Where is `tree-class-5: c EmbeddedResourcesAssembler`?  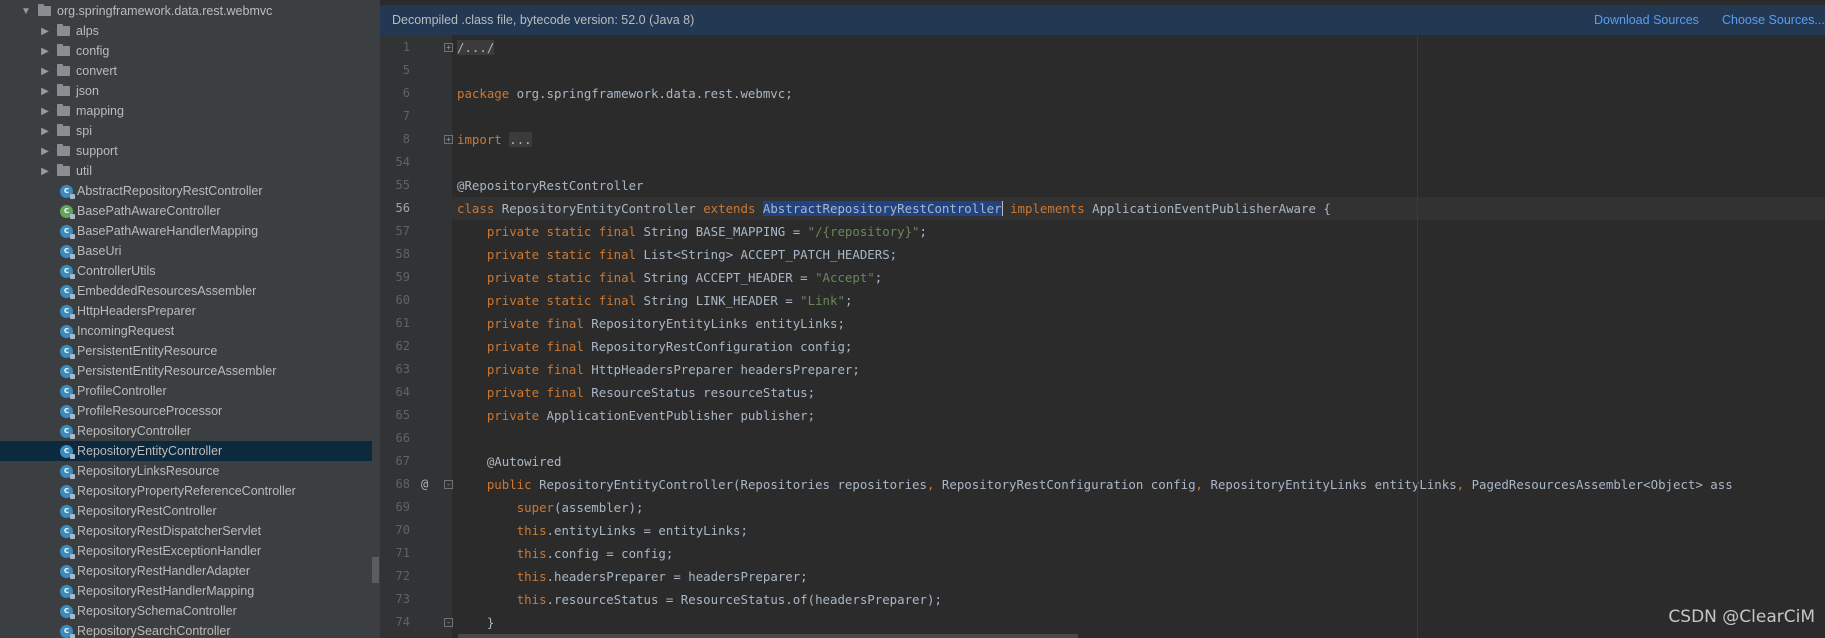 tree-class-5: c EmbeddedResourcesAssembler is located at coordinates (186, 291).